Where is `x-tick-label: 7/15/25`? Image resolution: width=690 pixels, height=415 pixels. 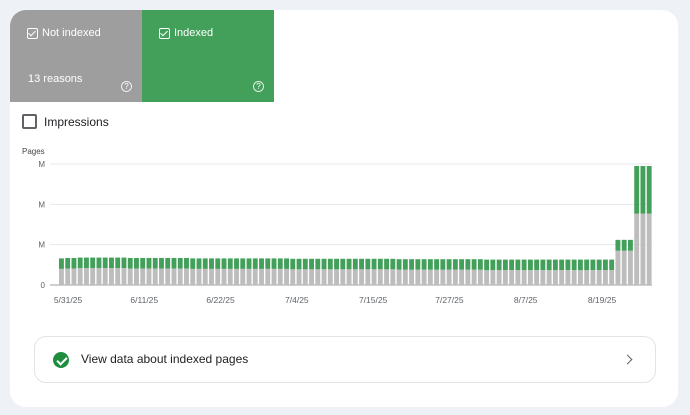 x-tick-label: 7/15/25 is located at coordinates (373, 300).